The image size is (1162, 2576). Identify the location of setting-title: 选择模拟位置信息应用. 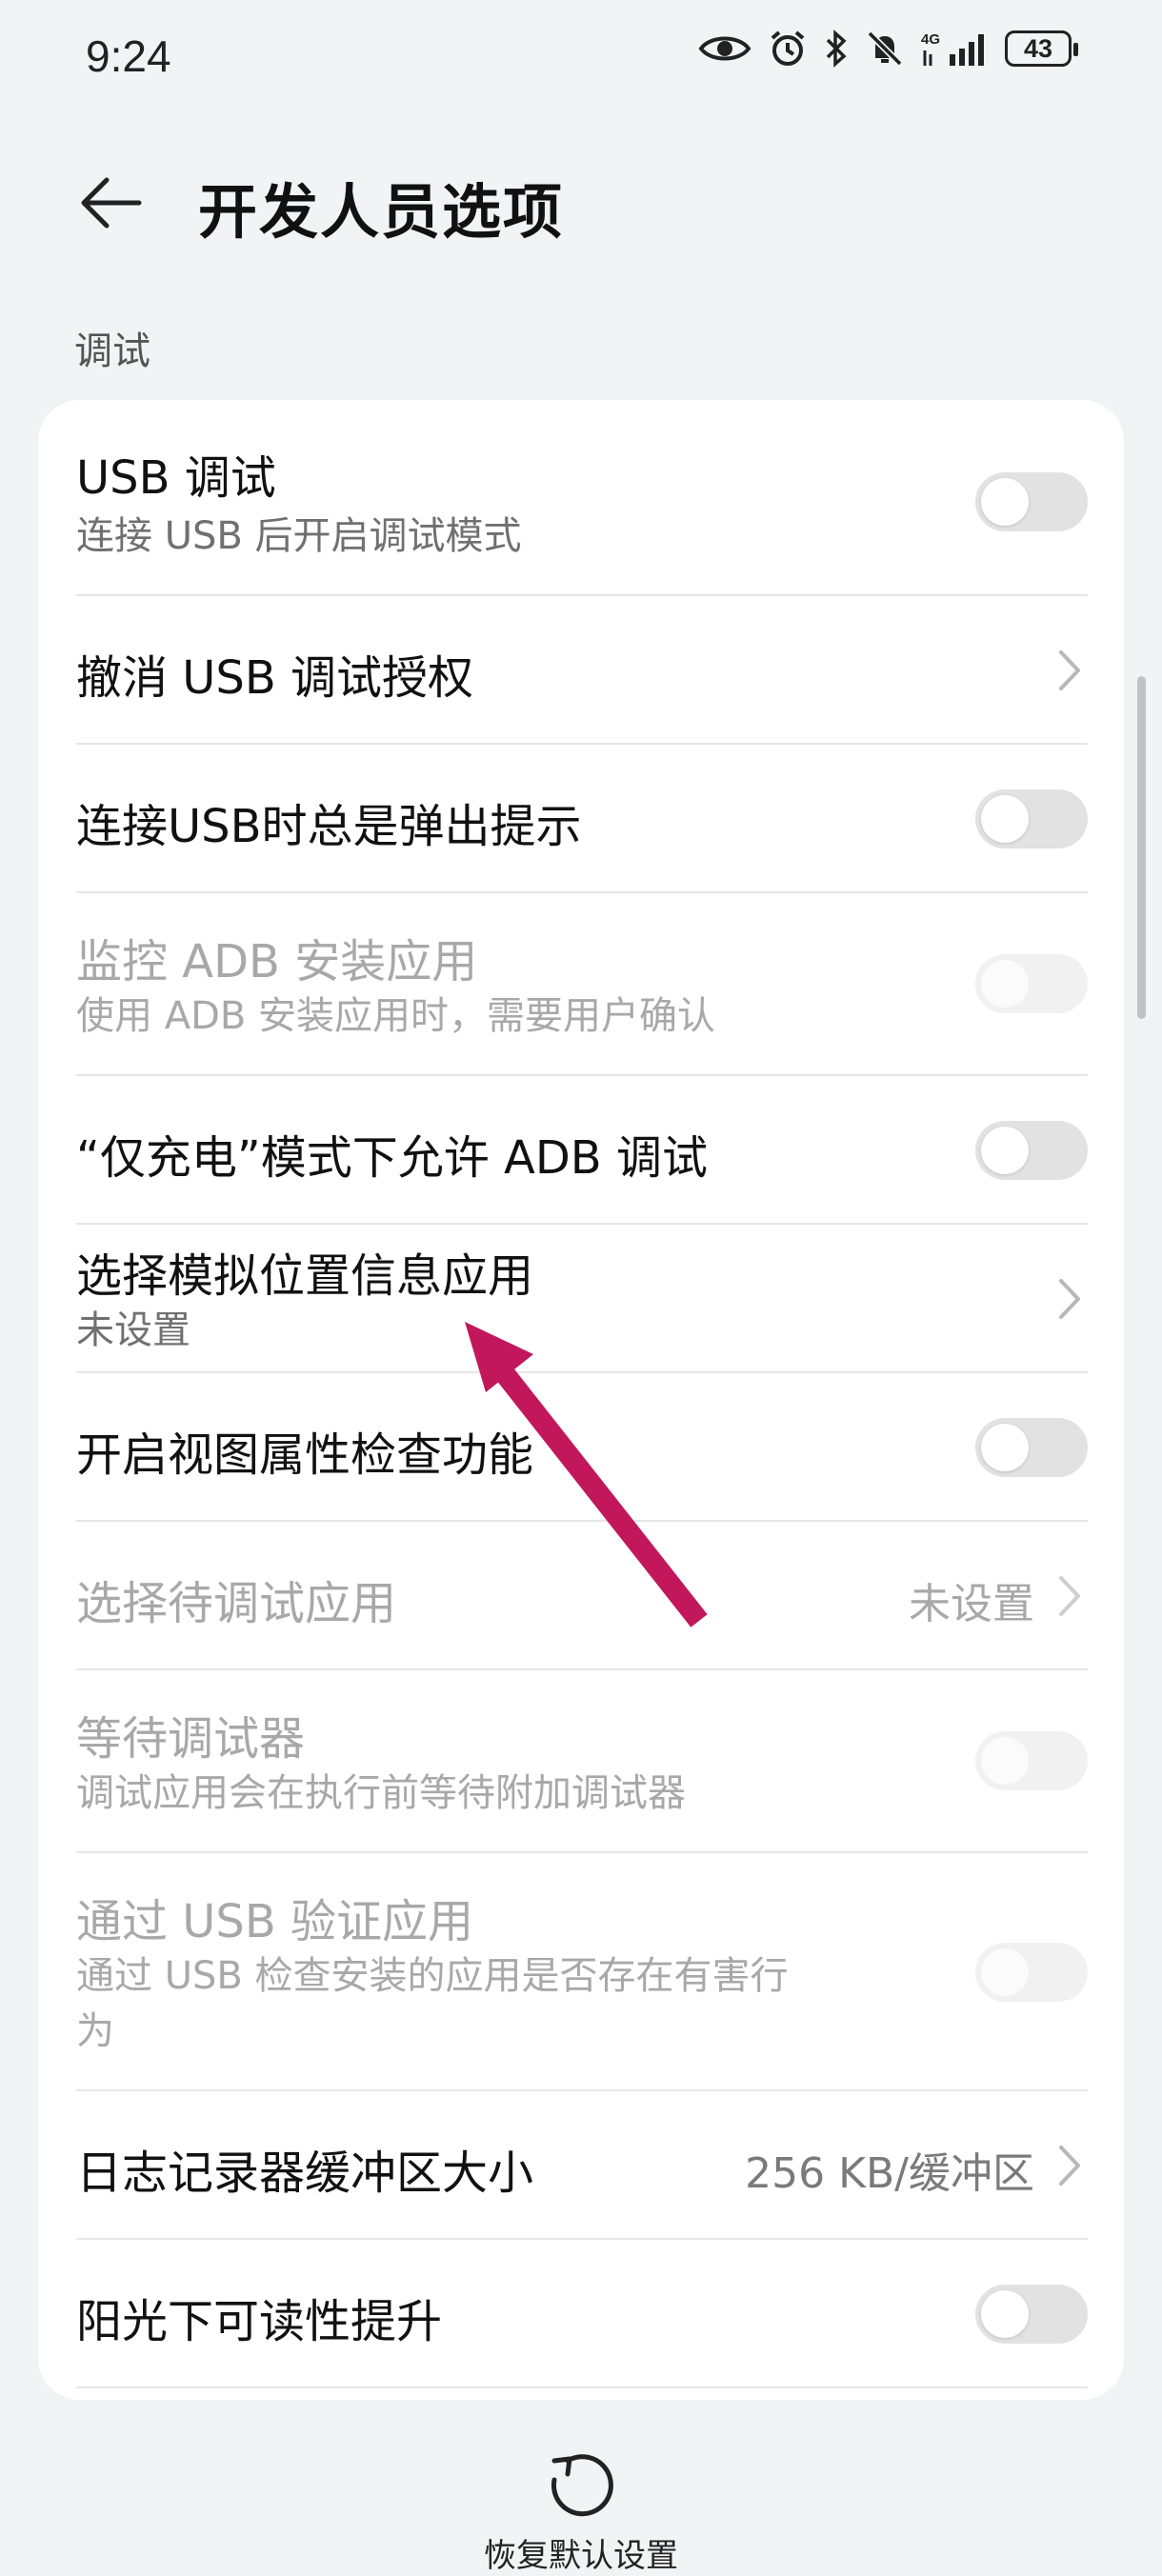
(305, 1276).